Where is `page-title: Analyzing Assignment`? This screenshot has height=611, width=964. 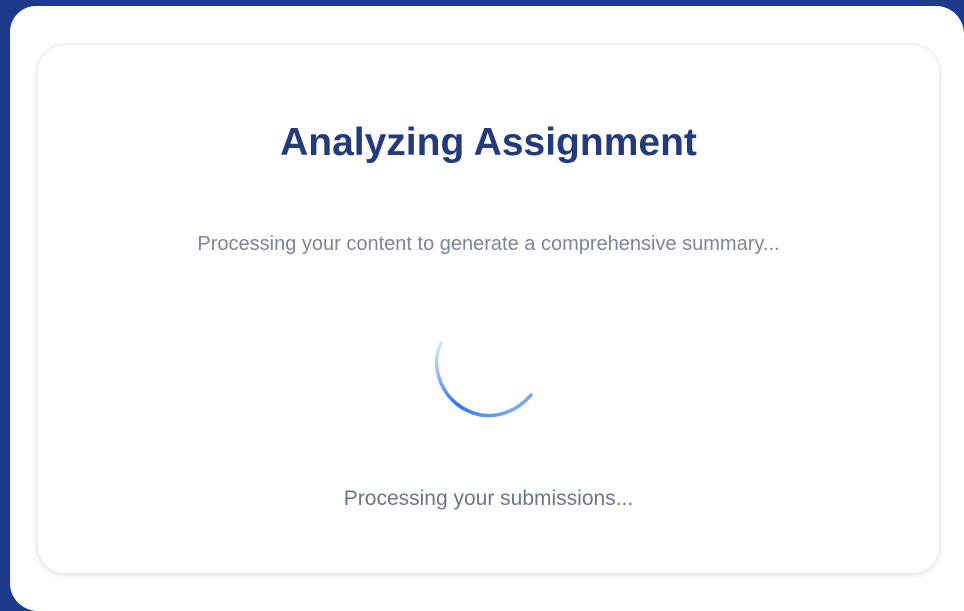 page-title: Analyzing Assignment is located at coordinates (488, 142).